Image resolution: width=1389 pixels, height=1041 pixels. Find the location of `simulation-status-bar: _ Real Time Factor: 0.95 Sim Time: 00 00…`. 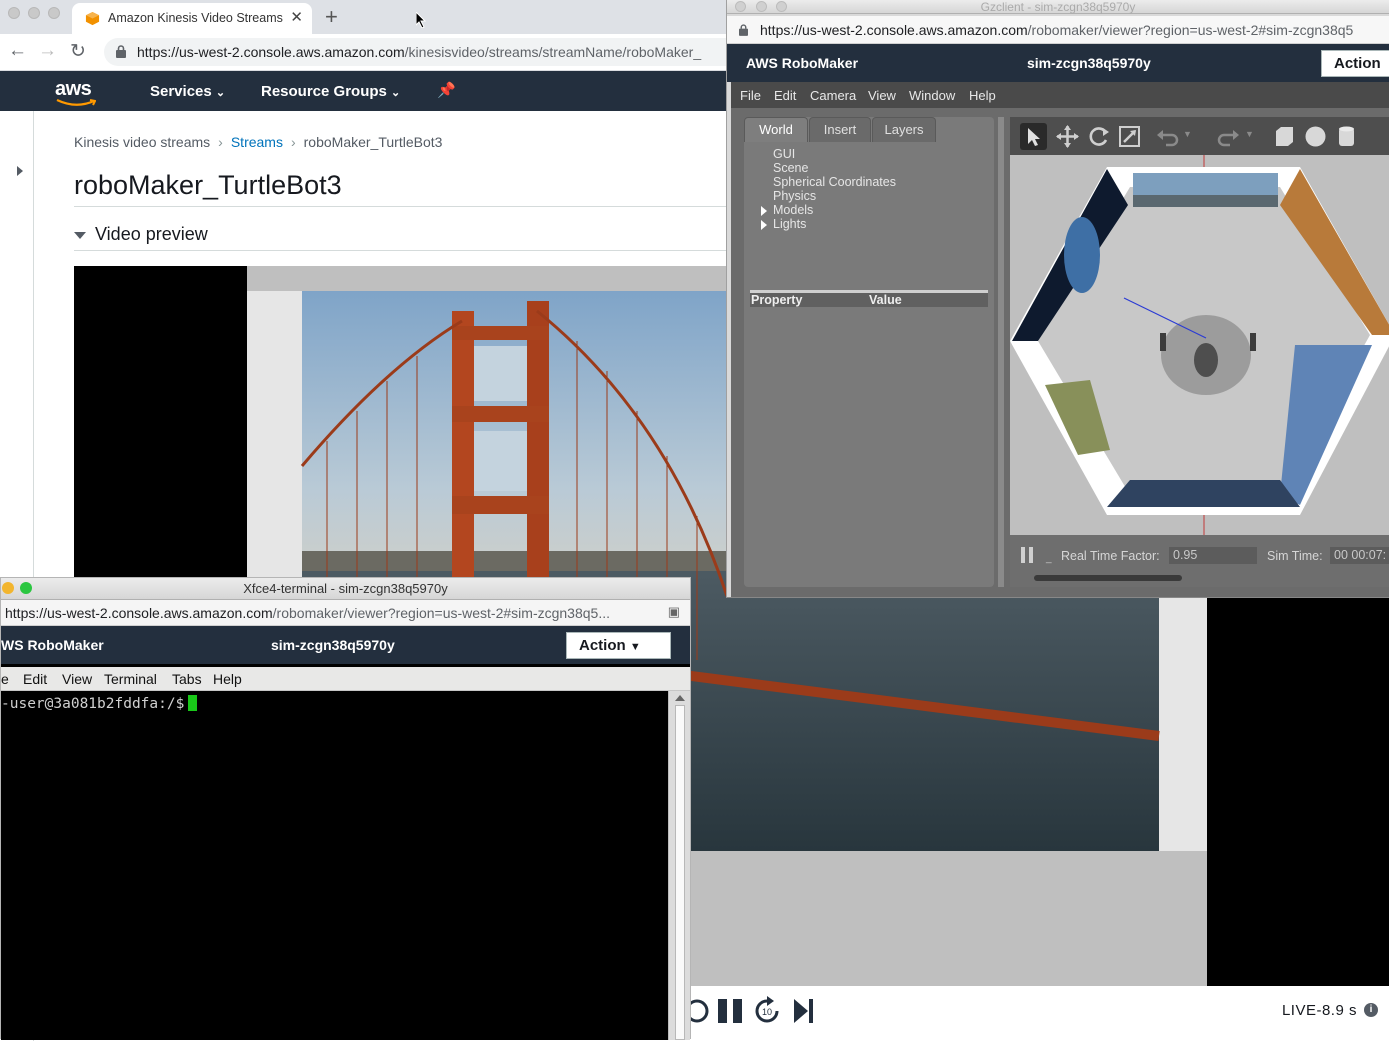

simulation-status-bar: _ Real Time Factor: 0.95 Sim Time: 00 00… is located at coordinates (1199, 561).